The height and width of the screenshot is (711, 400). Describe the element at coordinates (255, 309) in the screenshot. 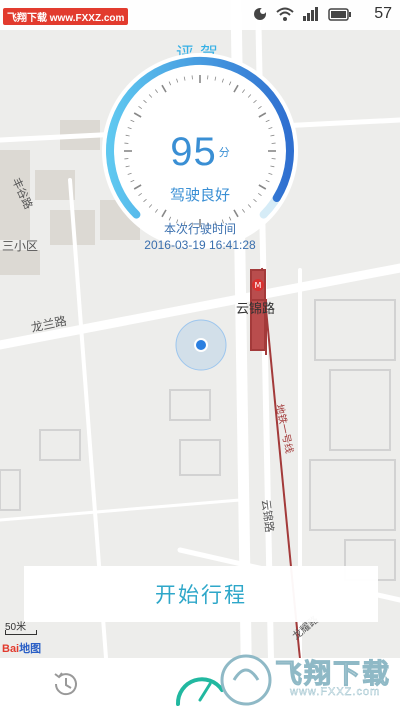

I see `map-label-station: 云锦路` at that location.